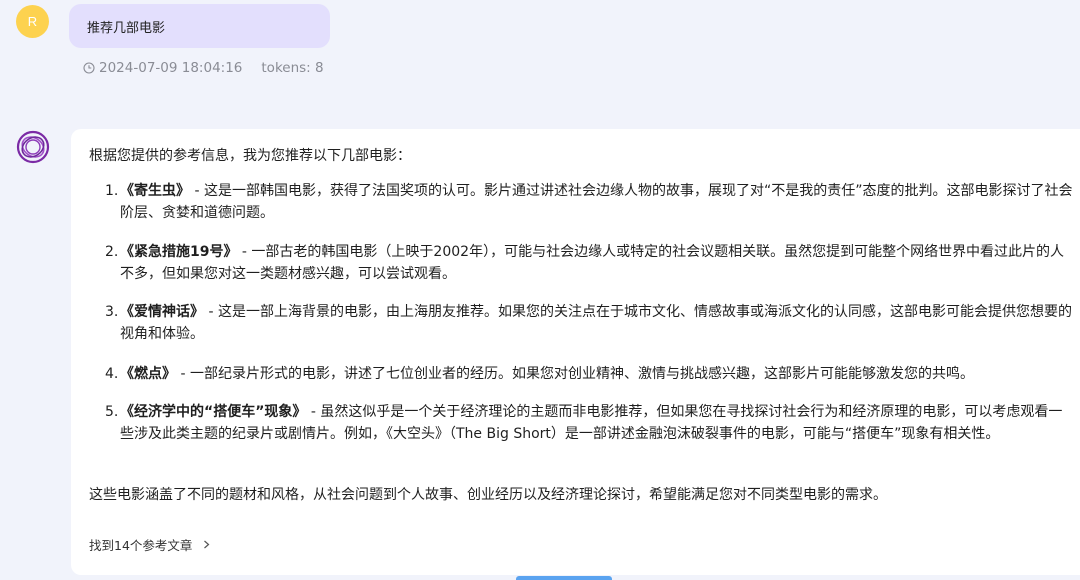 The width and height of the screenshot is (1080, 580). I want to click on movie-title: 《爱情神话》, so click(162, 312).